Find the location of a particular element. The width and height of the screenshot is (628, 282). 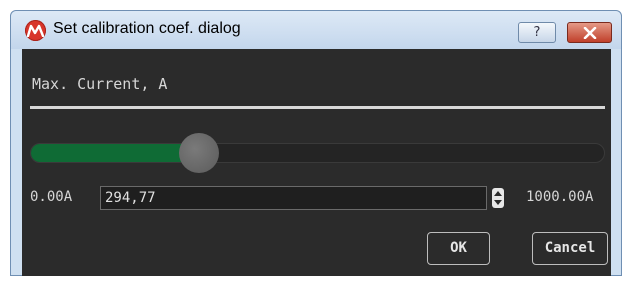

min-value-label: 0.00A is located at coordinates (51, 197).